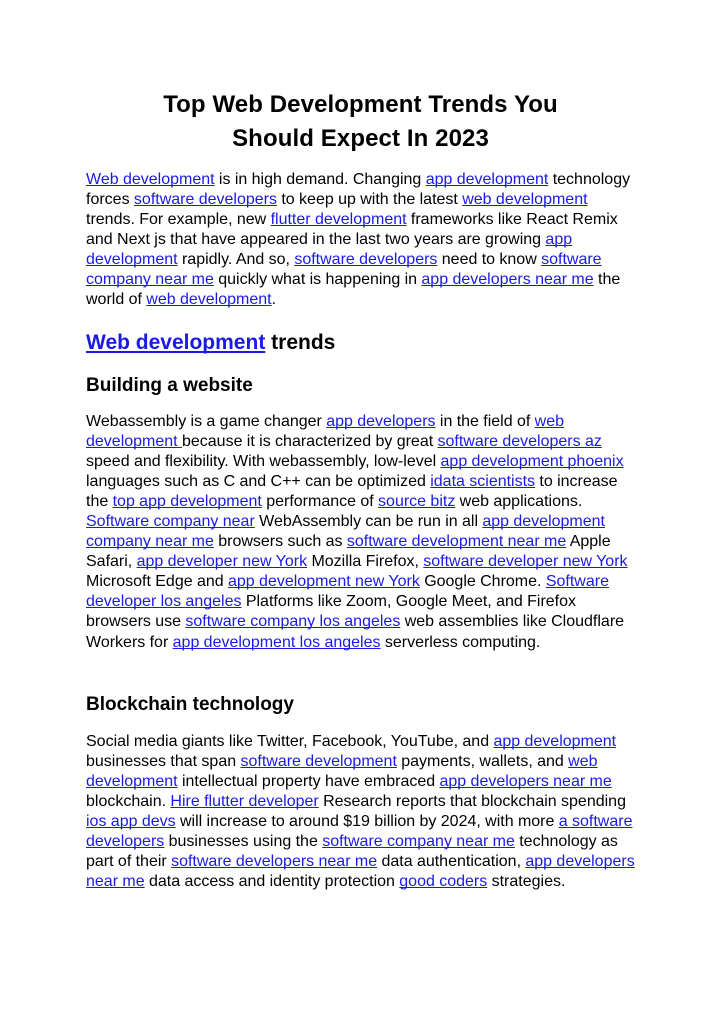 Image resolution: width=720 pixels, height=1018 pixels. What do you see at coordinates (360, 138) in the screenshot?
I see `page-title-line-2: Should Expect In 2023` at bounding box center [360, 138].